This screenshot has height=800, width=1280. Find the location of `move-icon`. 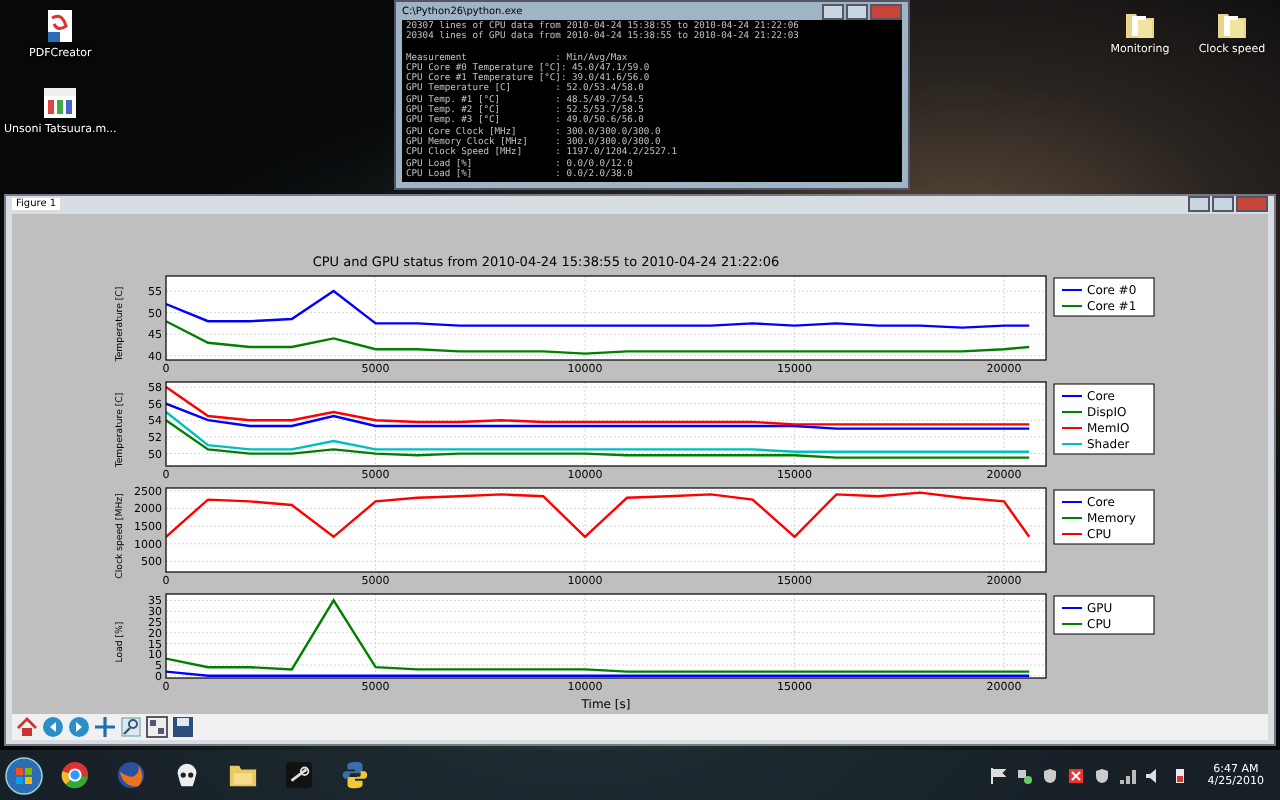

move-icon is located at coordinates (105, 726).